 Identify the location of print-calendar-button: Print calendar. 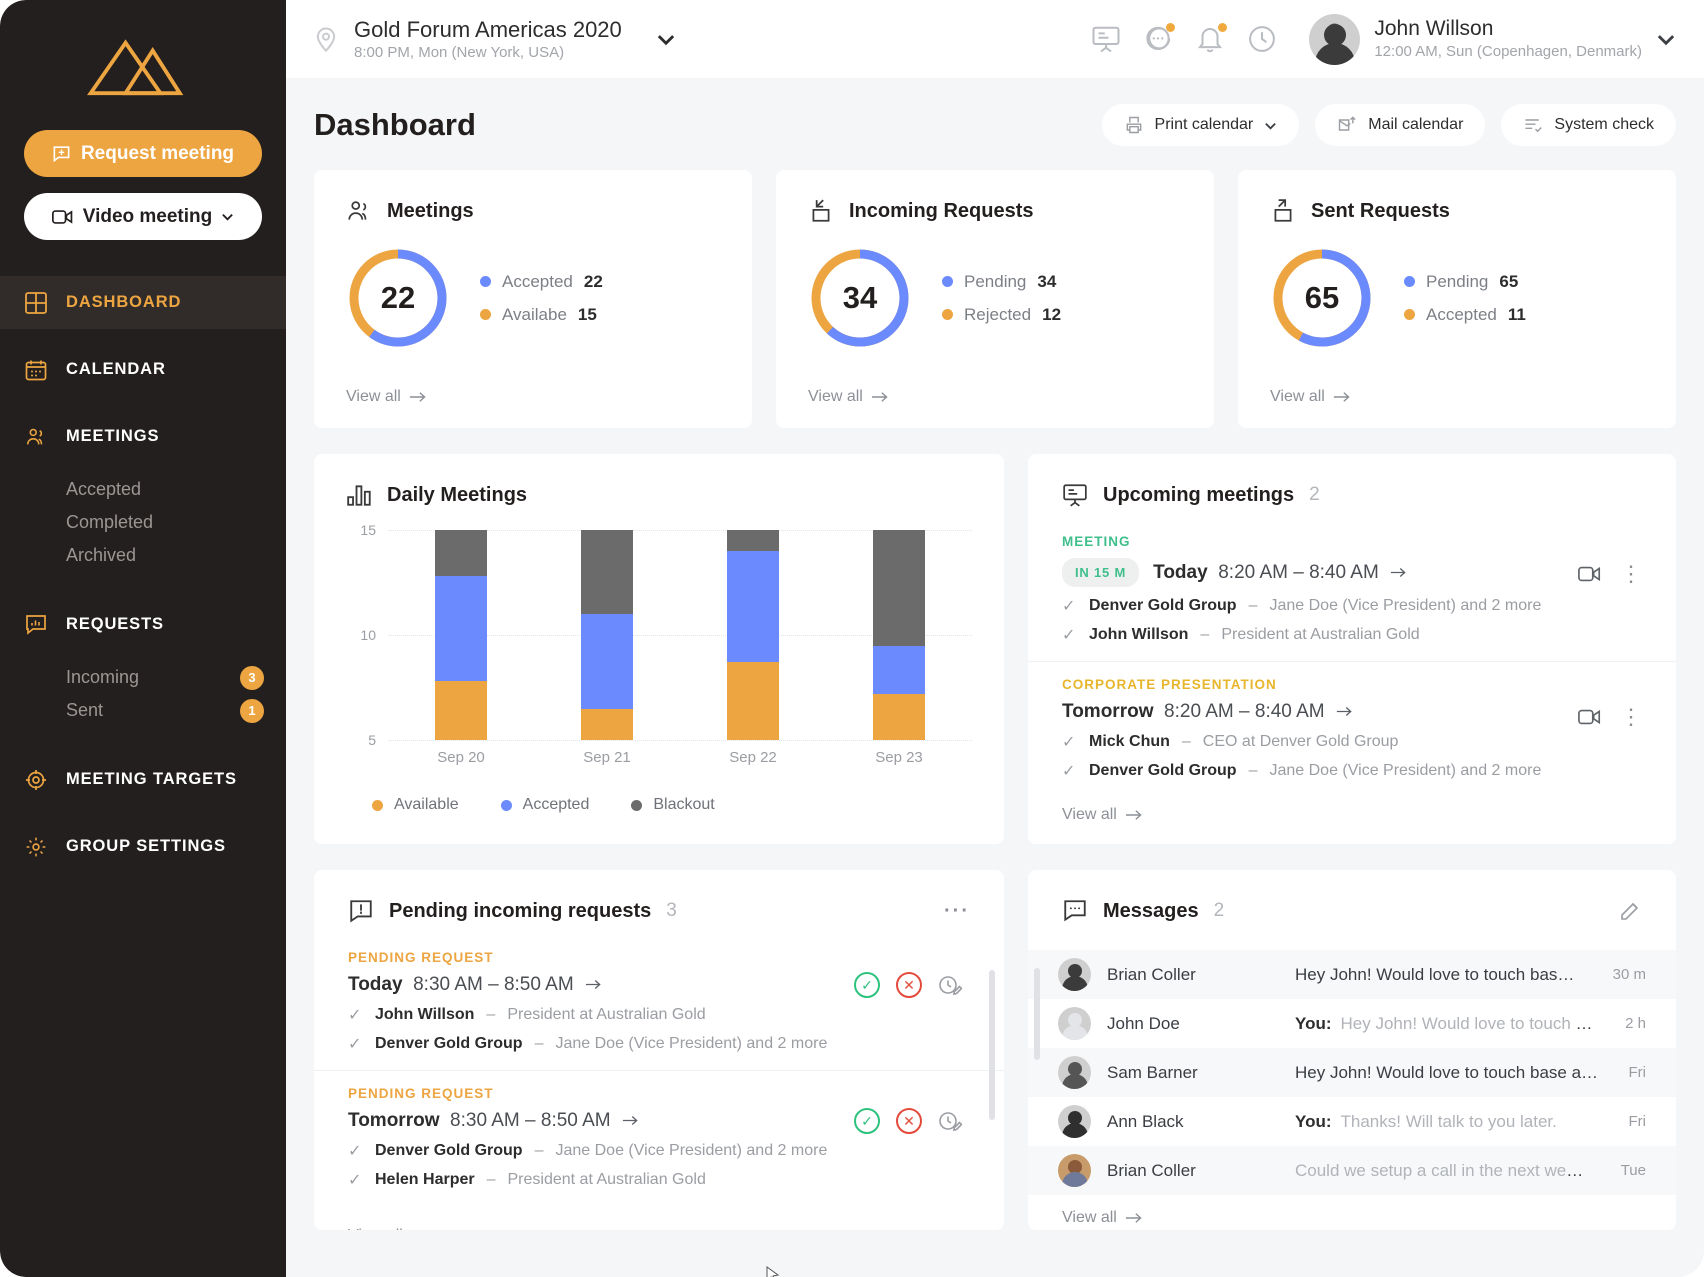
(1200, 125).